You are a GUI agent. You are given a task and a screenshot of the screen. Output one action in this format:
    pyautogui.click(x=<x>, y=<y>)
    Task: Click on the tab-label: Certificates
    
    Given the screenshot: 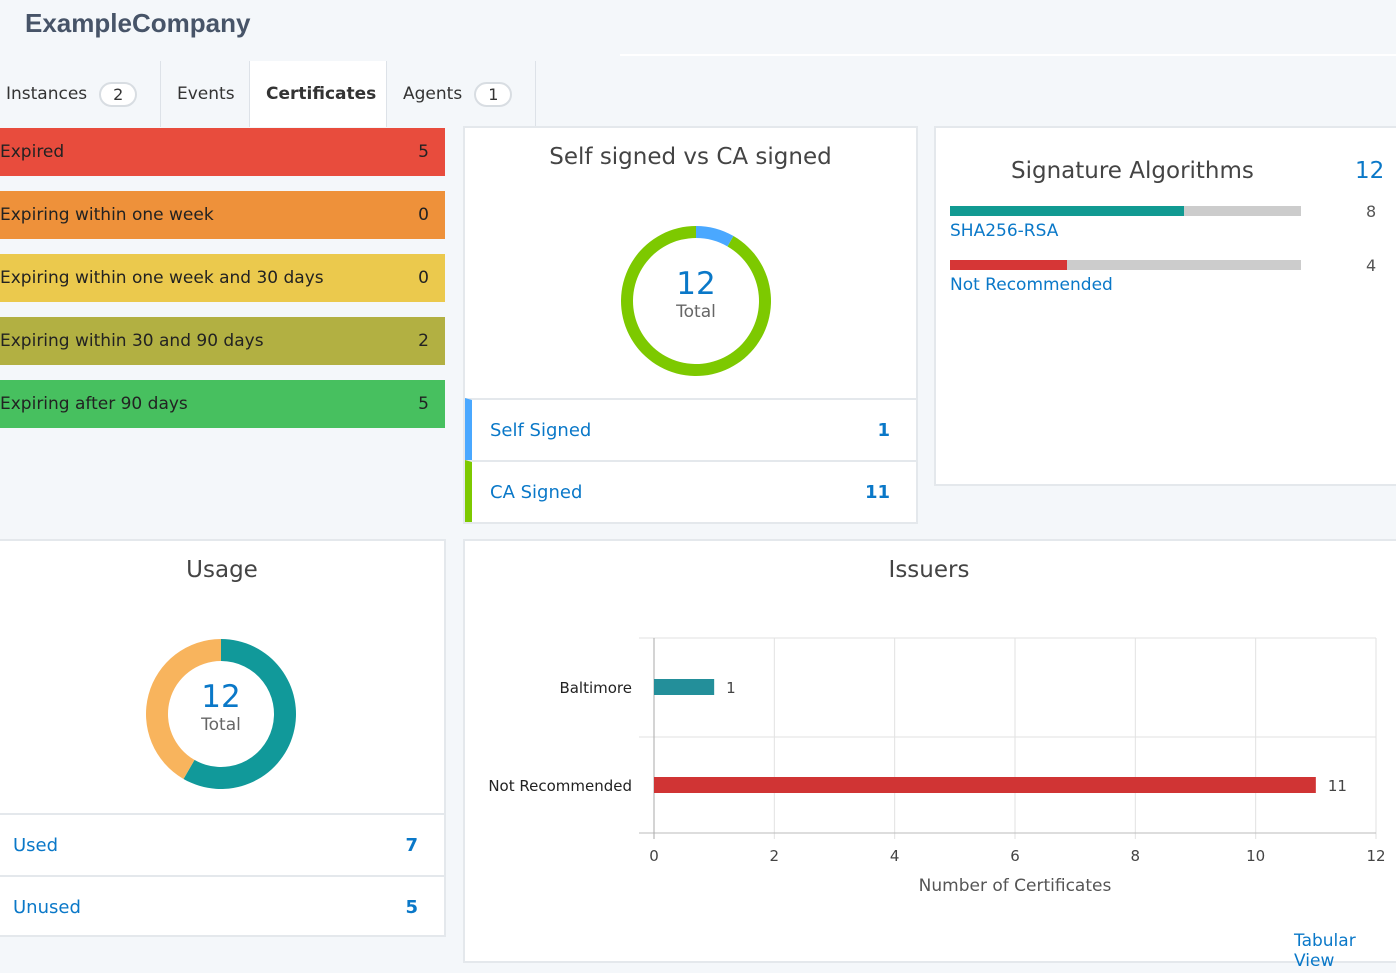 What is the action you would take?
    pyautogui.click(x=321, y=94)
    